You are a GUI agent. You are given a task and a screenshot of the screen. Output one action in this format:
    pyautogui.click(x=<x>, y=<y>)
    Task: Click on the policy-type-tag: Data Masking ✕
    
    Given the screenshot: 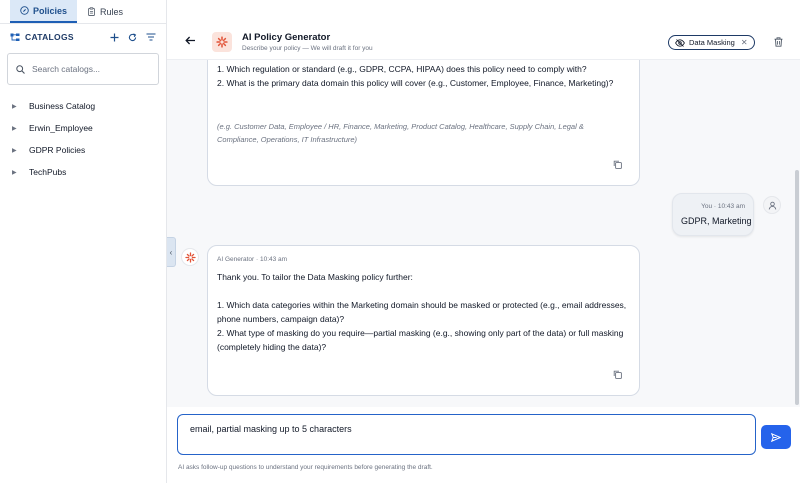 What is the action you would take?
    pyautogui.click(x=711, y=42)
    